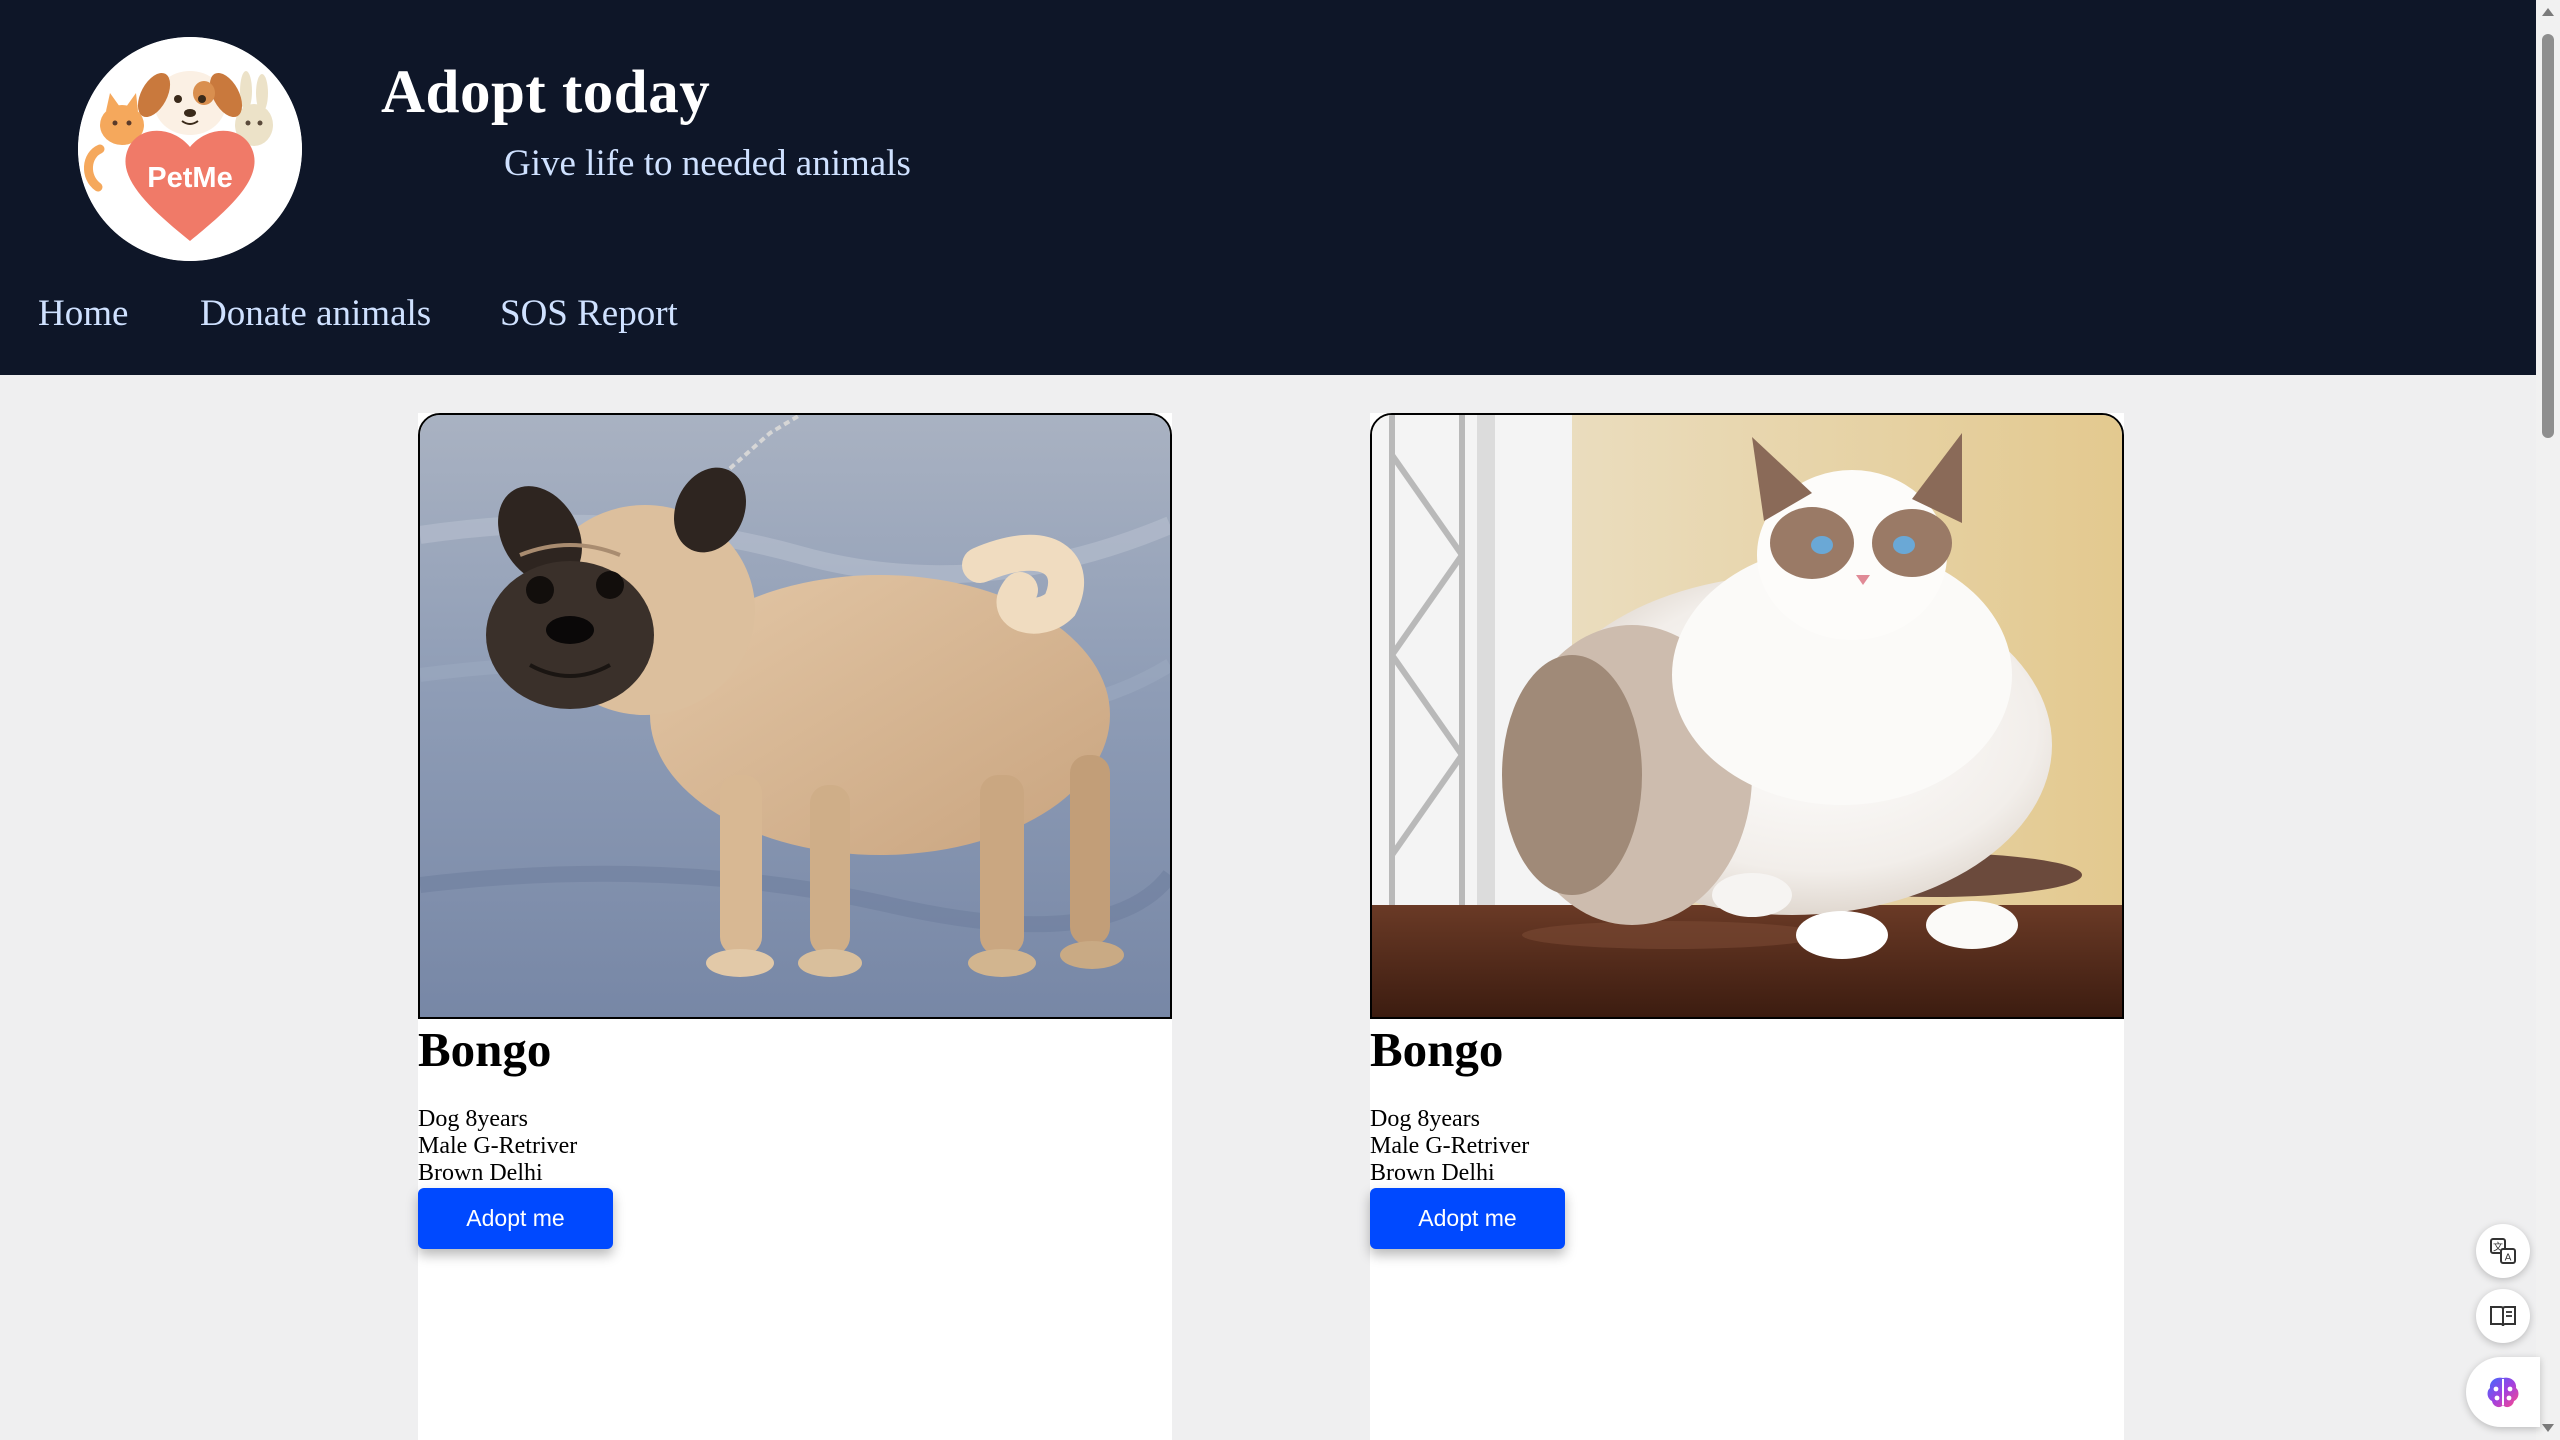 The width and height of the screenshot is (2560, 1440). I want to click on ai-assistant-button, so click(2503, 1392).